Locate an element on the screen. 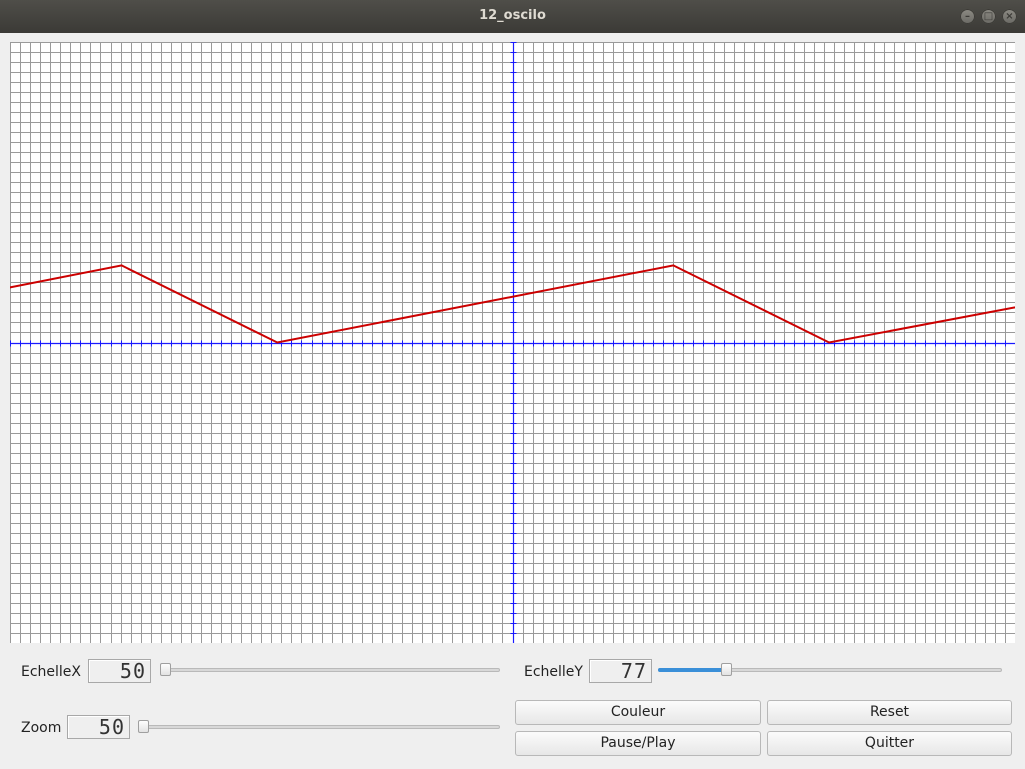 The image size is (1025, 769). echellex-lcd: 50 is located at coordinates (119, 671).